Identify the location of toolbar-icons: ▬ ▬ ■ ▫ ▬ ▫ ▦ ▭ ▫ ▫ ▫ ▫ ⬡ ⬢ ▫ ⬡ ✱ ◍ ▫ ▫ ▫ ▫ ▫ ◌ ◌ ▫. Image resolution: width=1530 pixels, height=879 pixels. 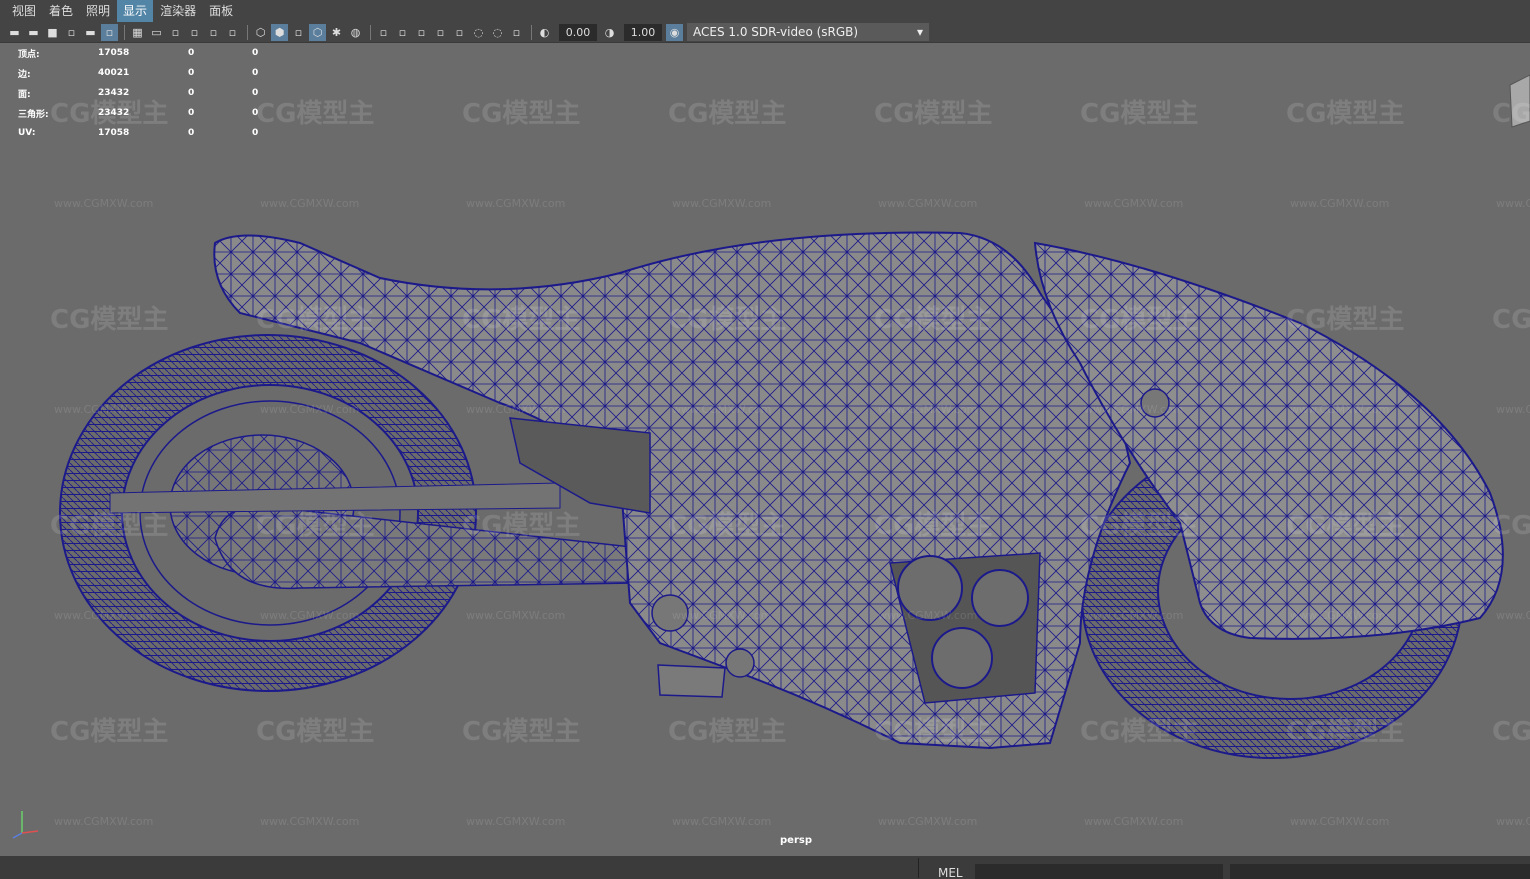
(271, 32).